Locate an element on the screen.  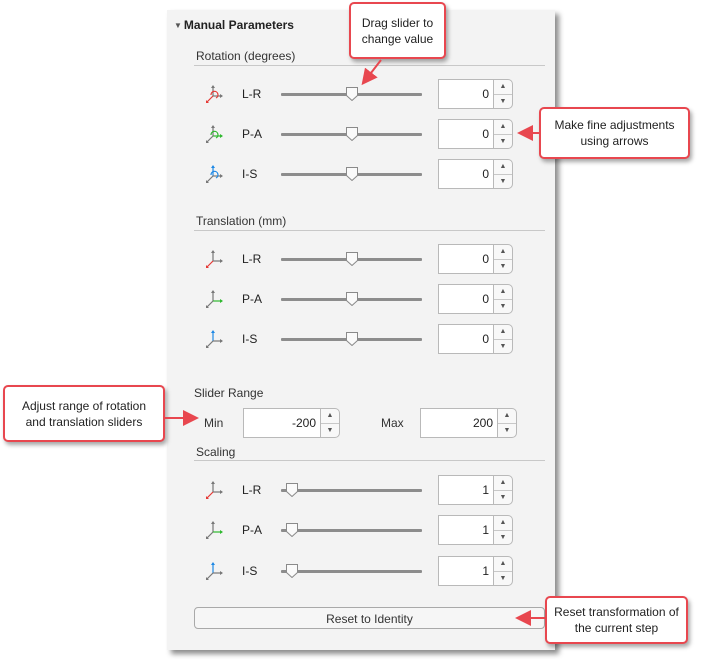
scaling-p-a-label: P-A is located at coordinates (252, 530).